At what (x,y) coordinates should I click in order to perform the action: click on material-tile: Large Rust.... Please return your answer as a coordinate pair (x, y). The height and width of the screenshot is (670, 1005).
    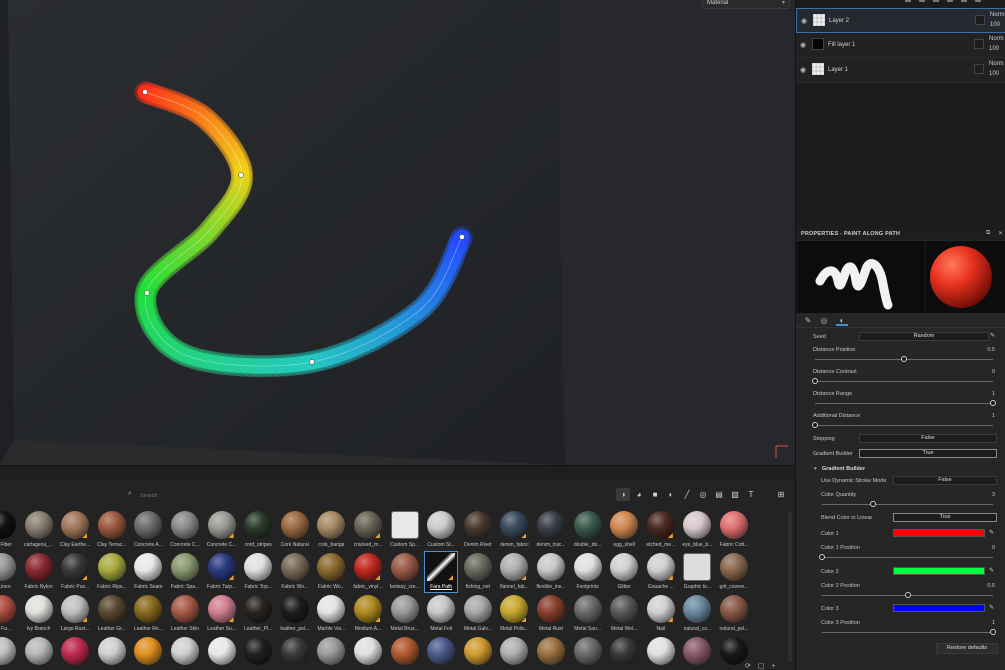
    Looking at the image, I should click on (75, 616).